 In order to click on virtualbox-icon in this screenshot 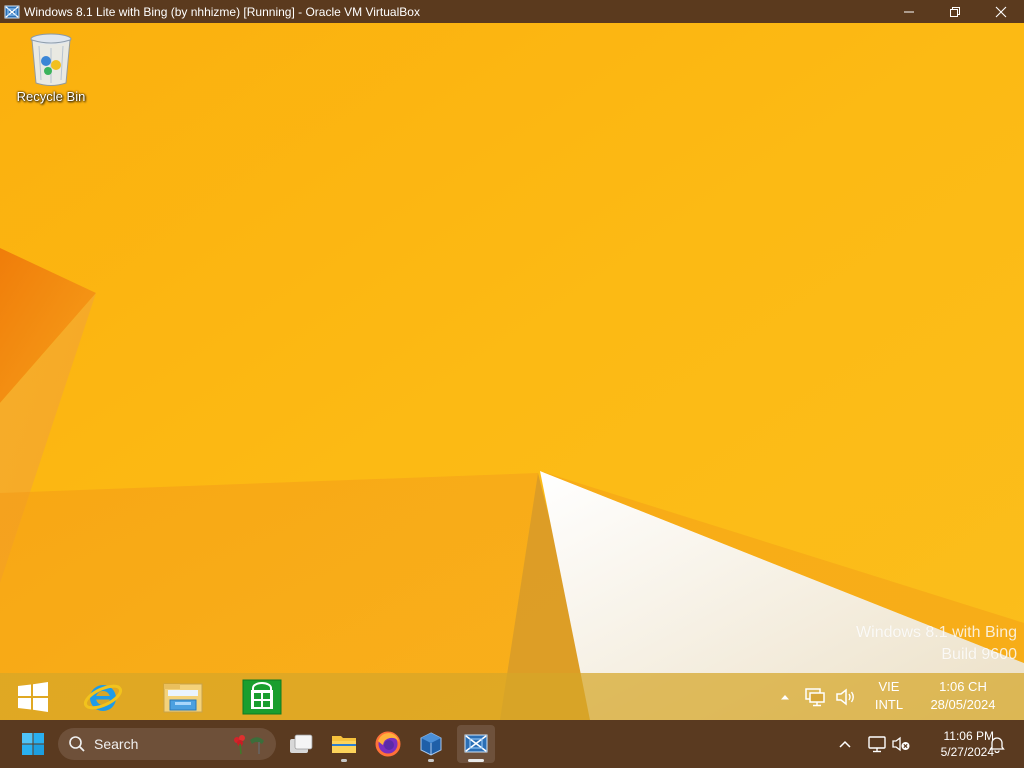, I will do `click(431, 744)`.